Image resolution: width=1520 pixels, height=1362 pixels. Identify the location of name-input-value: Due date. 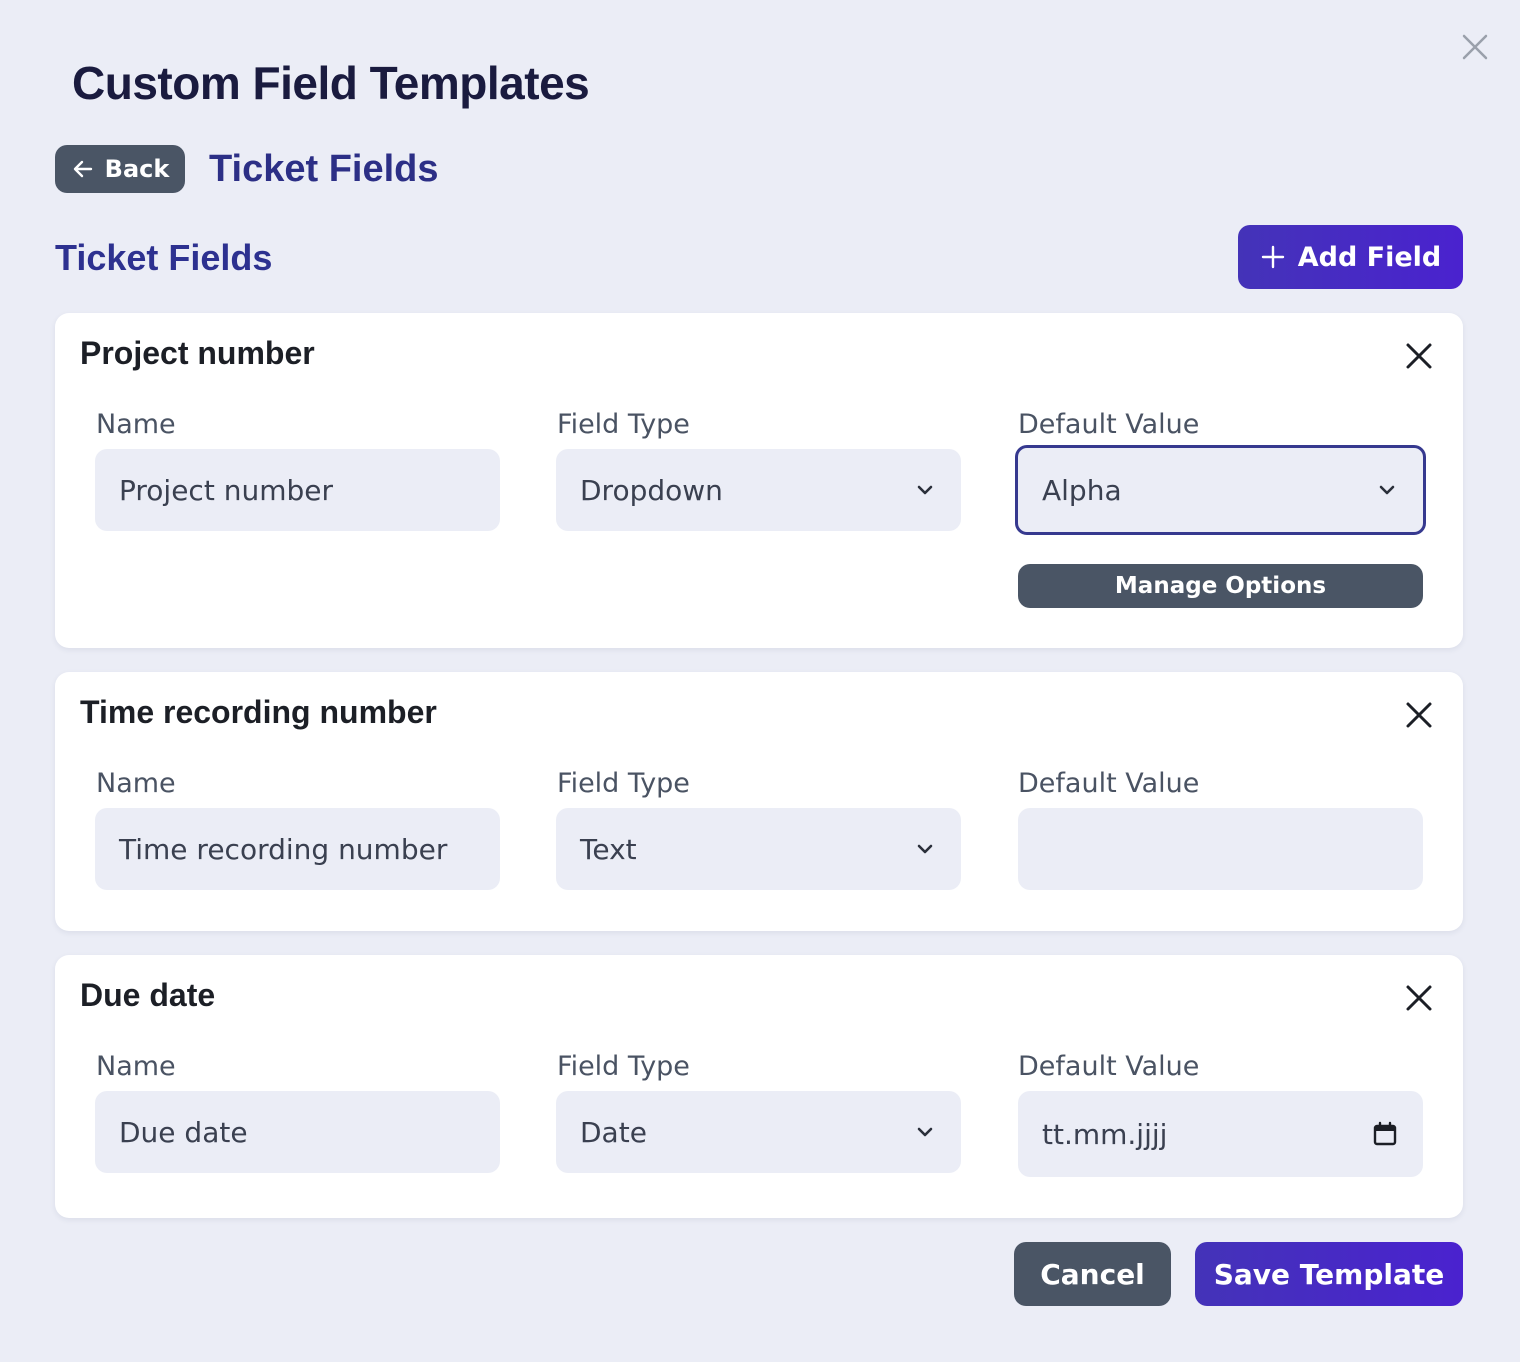
(183, 1132).